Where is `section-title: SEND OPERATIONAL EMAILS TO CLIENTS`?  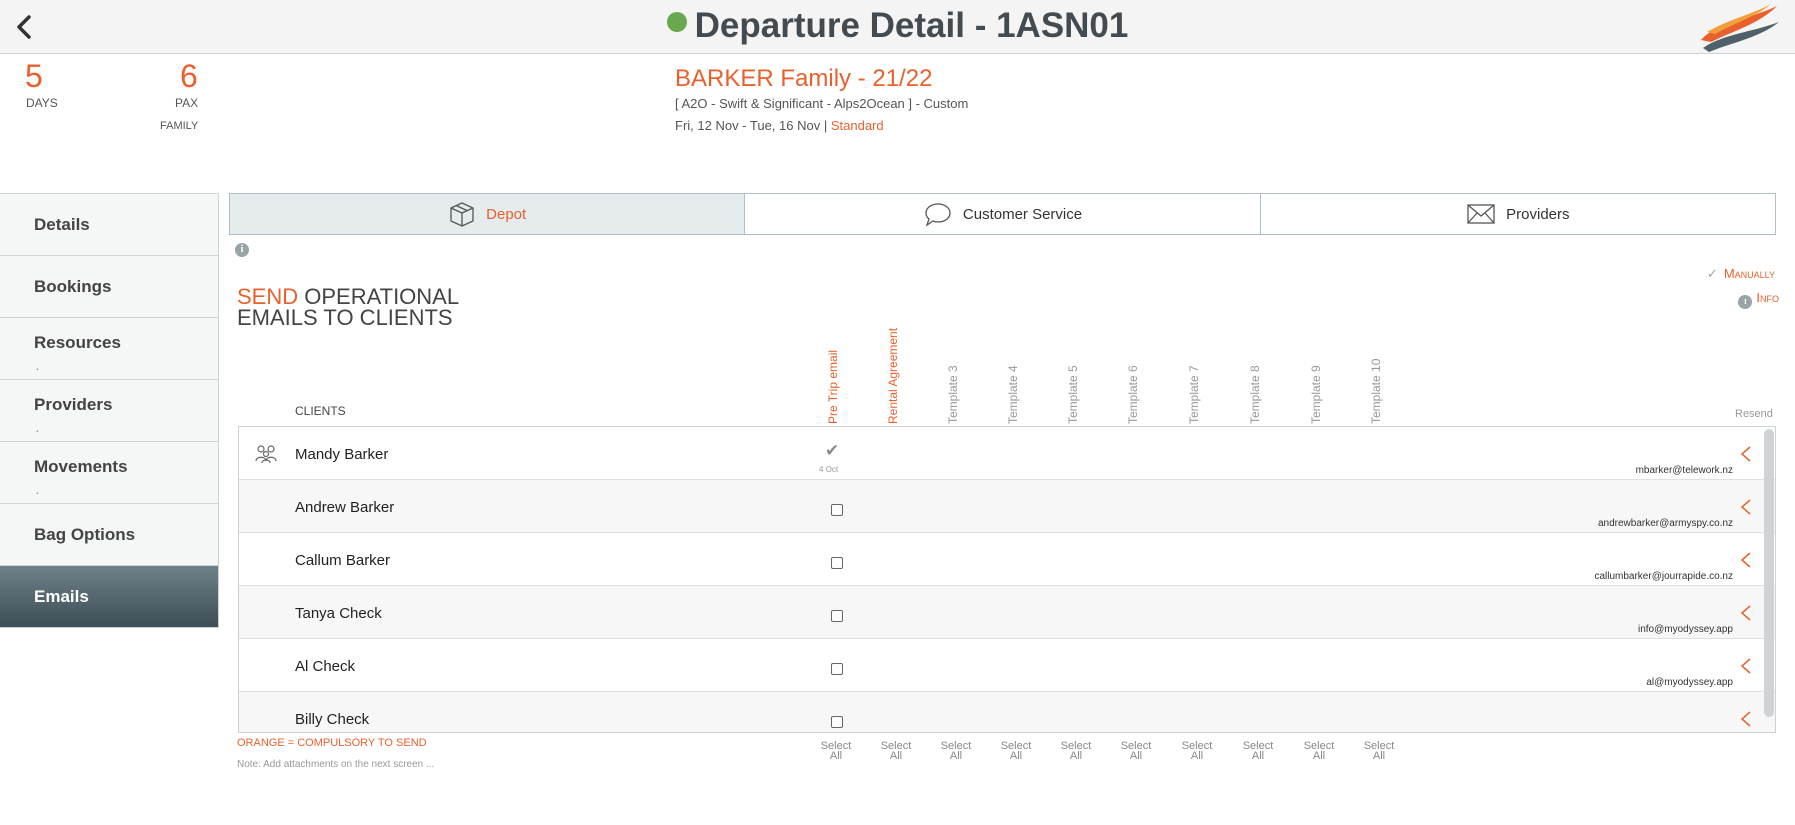
section-title: SEND OPERATIONAL EMAILS TO CLIENTS is located at coordinates (348, 308).